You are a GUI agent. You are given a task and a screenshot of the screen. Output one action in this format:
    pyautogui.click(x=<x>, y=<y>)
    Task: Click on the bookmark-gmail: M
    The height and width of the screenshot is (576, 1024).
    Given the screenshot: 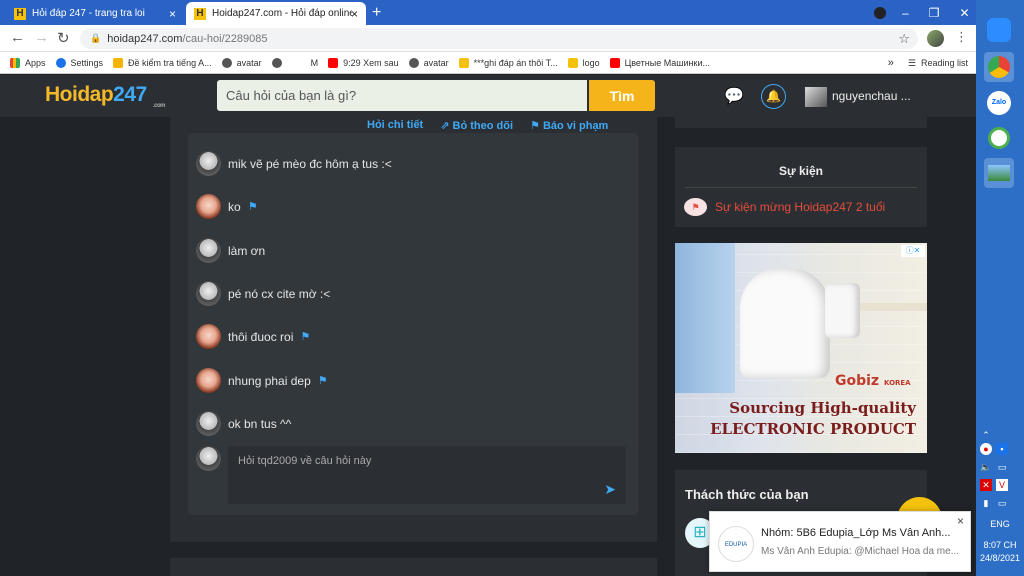 What is the action you would take?
    pyautogui.click(x=308, y=63)
    